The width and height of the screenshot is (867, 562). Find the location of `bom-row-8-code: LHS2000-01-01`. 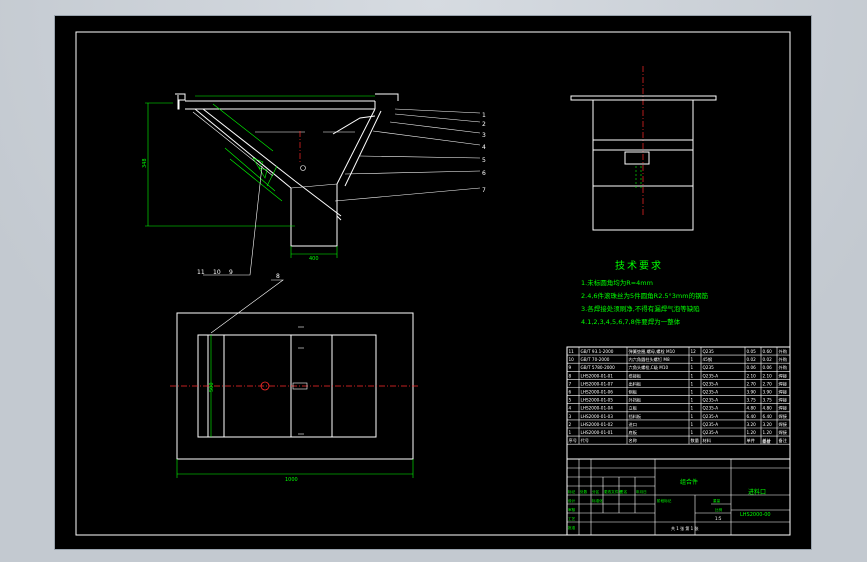

bom-row-8-code: LHS2000-01-01 is located at coordinates (597, 375).